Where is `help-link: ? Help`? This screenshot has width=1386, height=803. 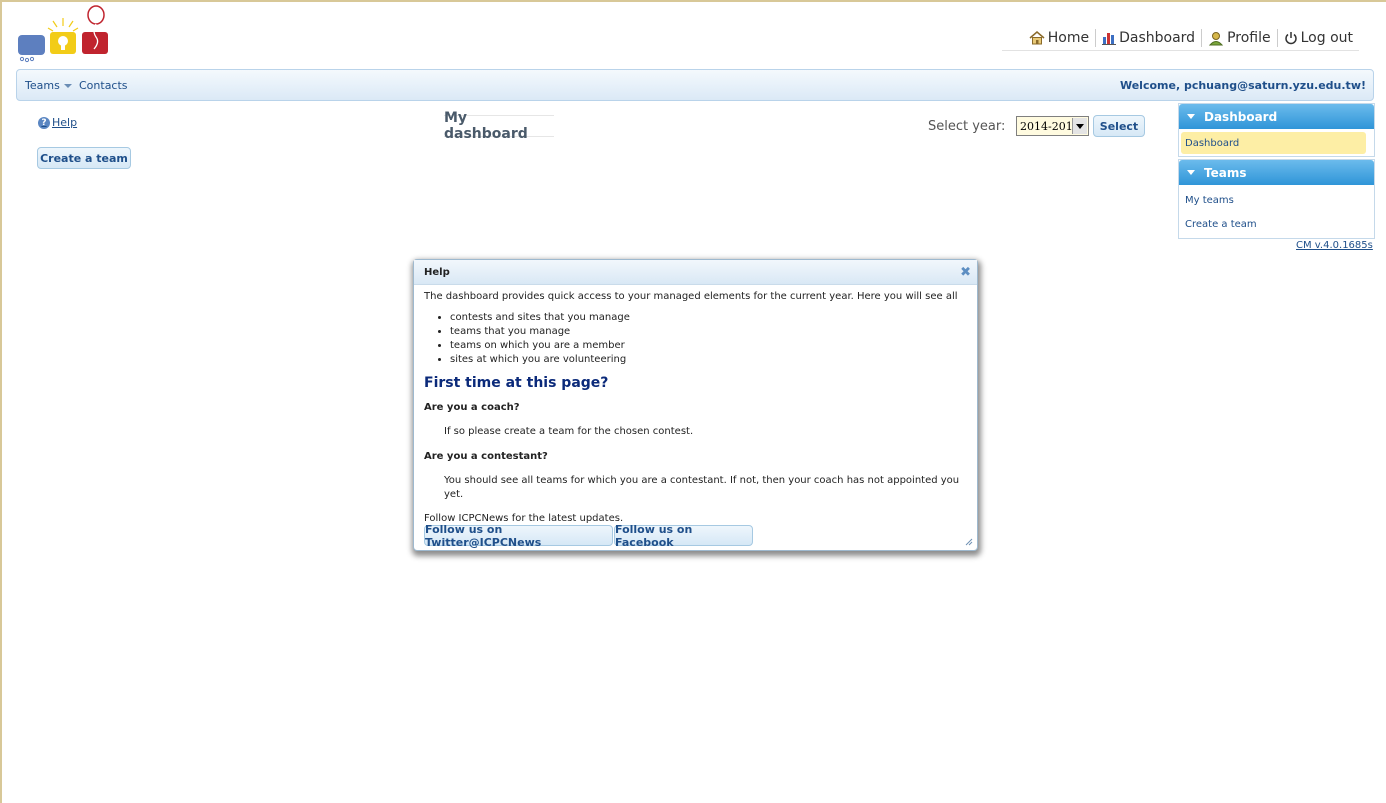 help-link: ? Help is located at coordinates (57, 122).